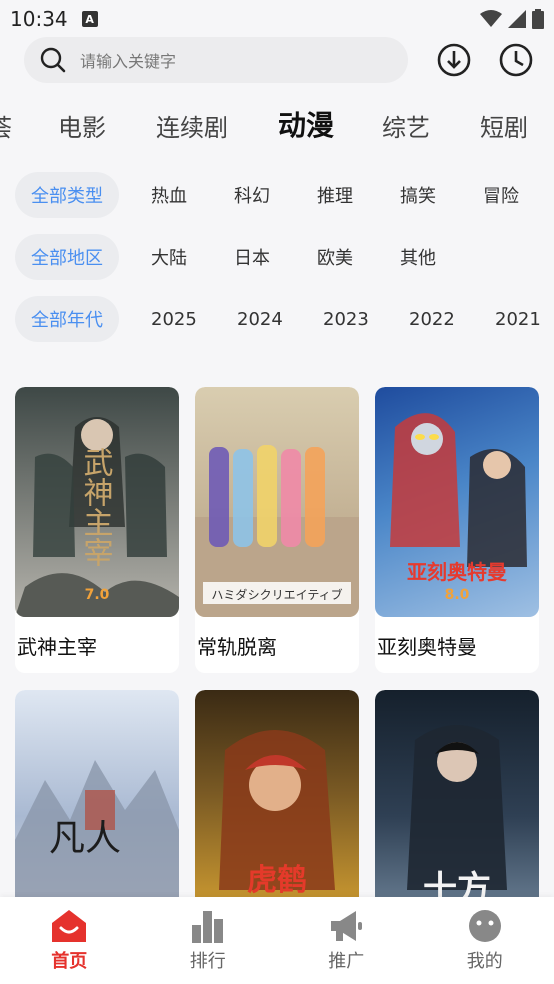  What do you see at coordinates (277, 126) in the screenshot?
I see `category-tabs: 荟 电影 连续剧 动漫 综艺 短剧` at bounding box center [277, 126].